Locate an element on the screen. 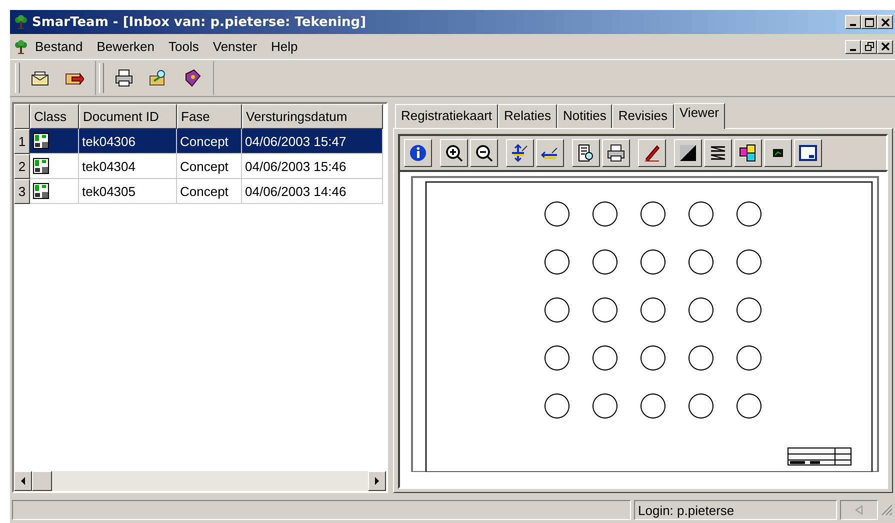 The height and width of the screenshot is (523, 895). table-row: 1 tek04306 Concept 04/06/2003 15:47 is located at coordinates (200, 141).